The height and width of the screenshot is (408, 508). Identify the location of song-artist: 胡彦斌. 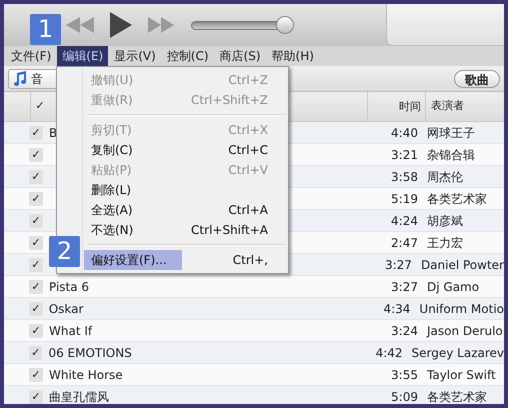
(444, 221).